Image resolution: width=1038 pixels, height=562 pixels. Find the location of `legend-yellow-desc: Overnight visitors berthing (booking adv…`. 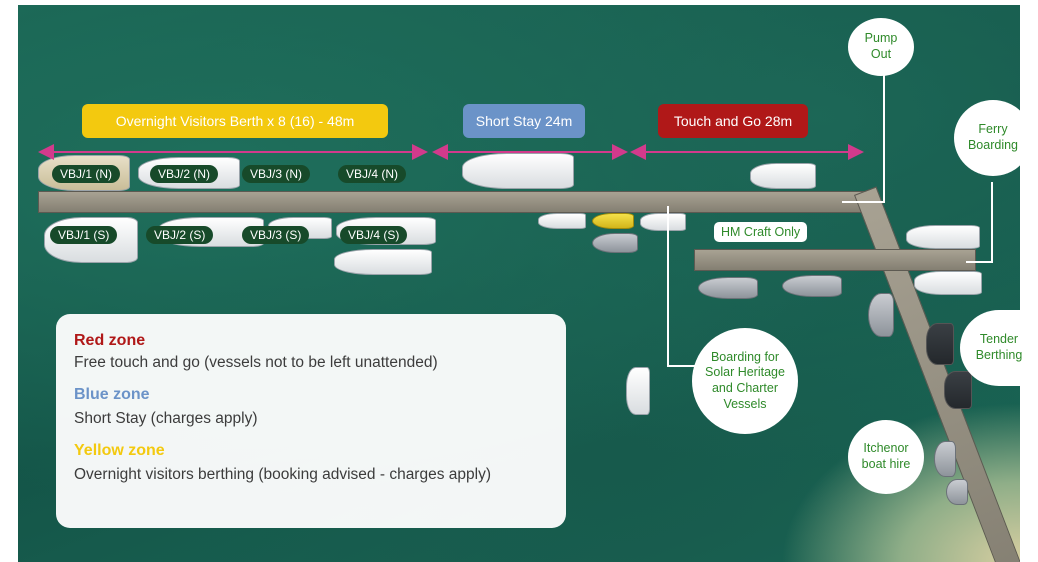

legend-yellow-desc: Overnight visitors berthing (booking adv… is located at coordinates (282, 474).